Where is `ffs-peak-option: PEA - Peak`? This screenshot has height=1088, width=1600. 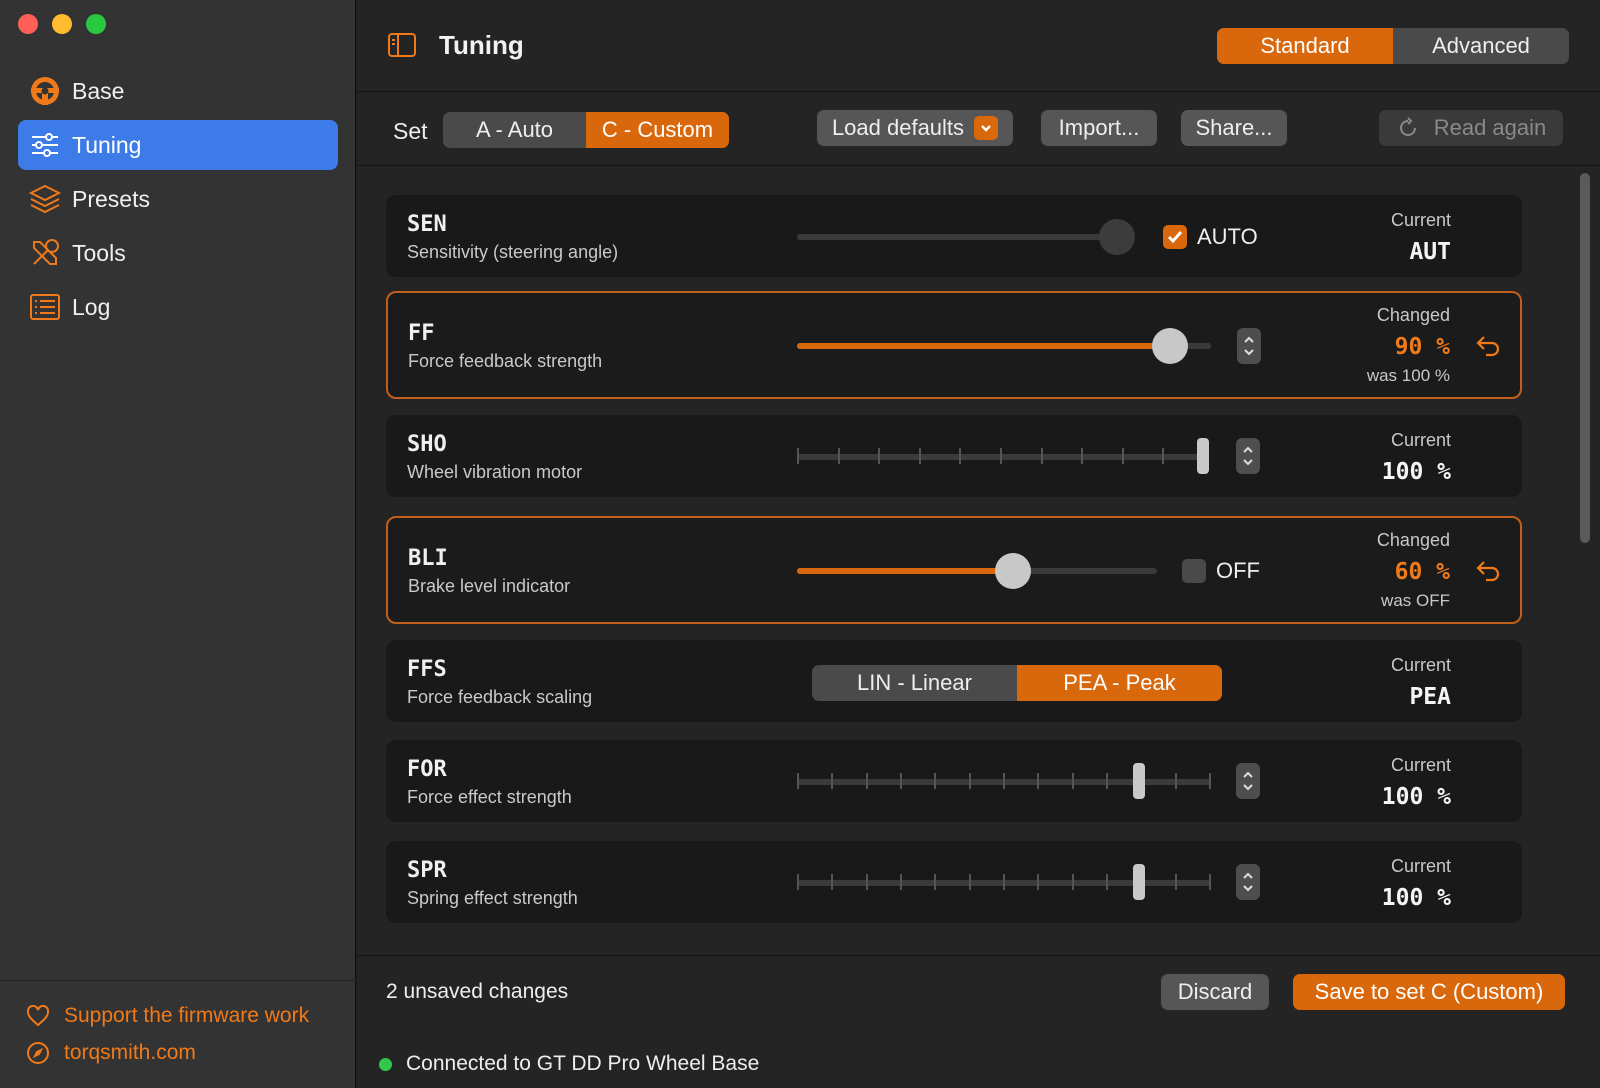
ffs-peak-option: PEA - Peak is located at coordinates (1119, 683).